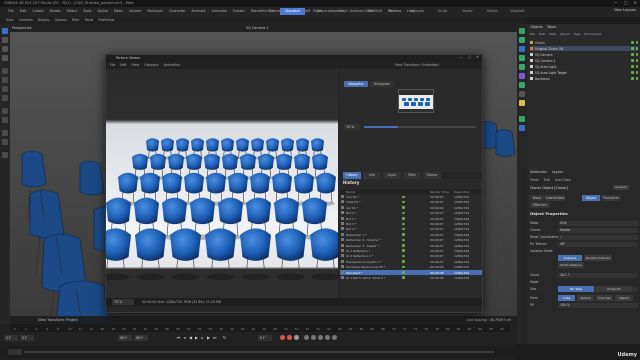 This screenshot has width=640, height=360. I want to click on menu-item: Modes, so click(55, 11).